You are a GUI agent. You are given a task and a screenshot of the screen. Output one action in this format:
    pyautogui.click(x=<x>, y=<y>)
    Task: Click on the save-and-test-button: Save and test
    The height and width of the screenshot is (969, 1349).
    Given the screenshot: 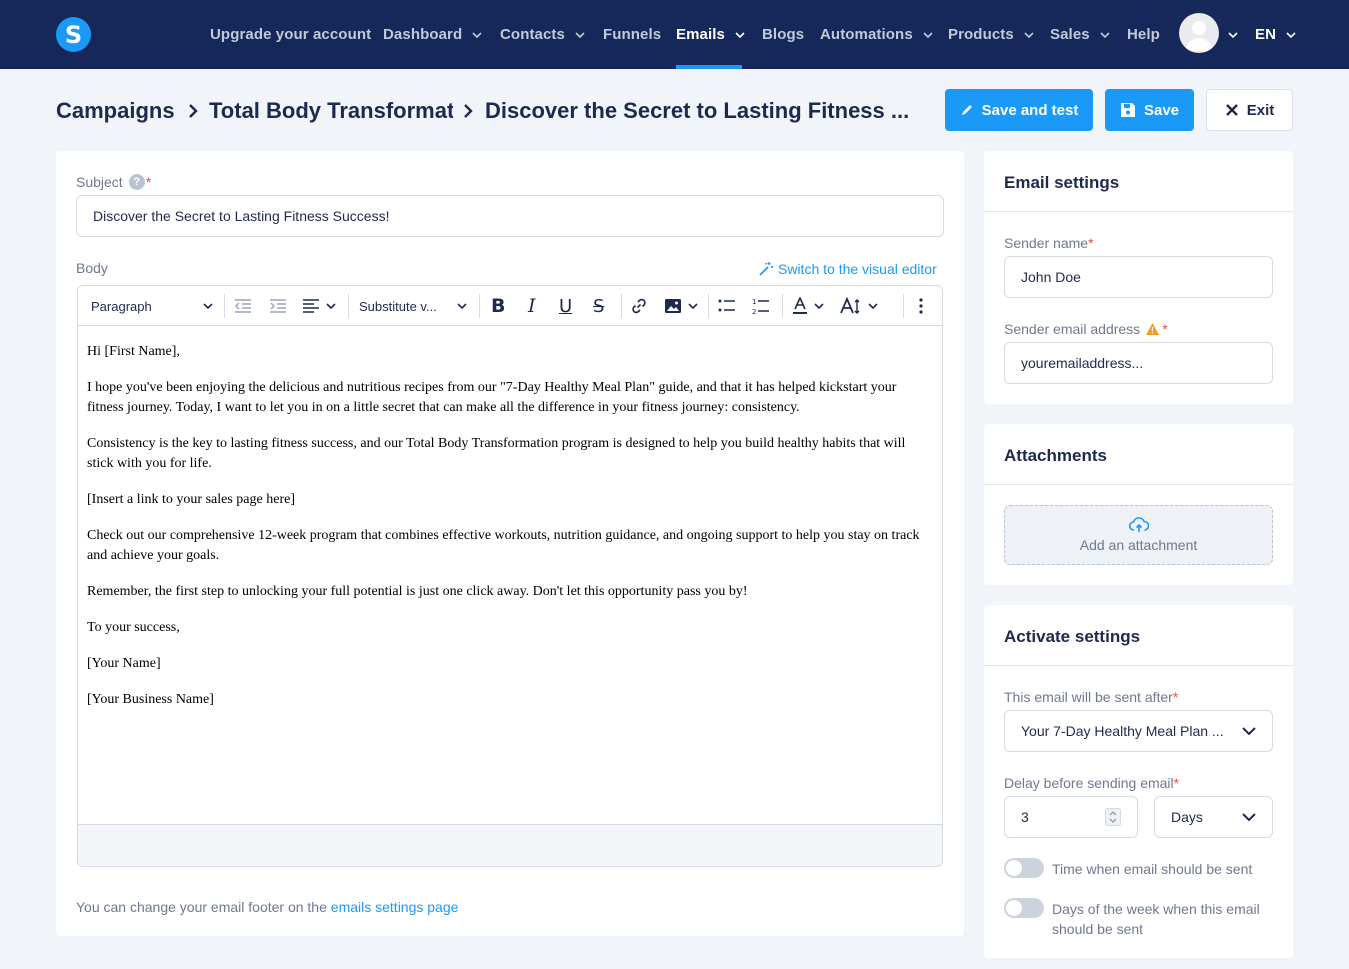 What is the action you would take?
    pyautogui.click(x=1019, y=110)
    